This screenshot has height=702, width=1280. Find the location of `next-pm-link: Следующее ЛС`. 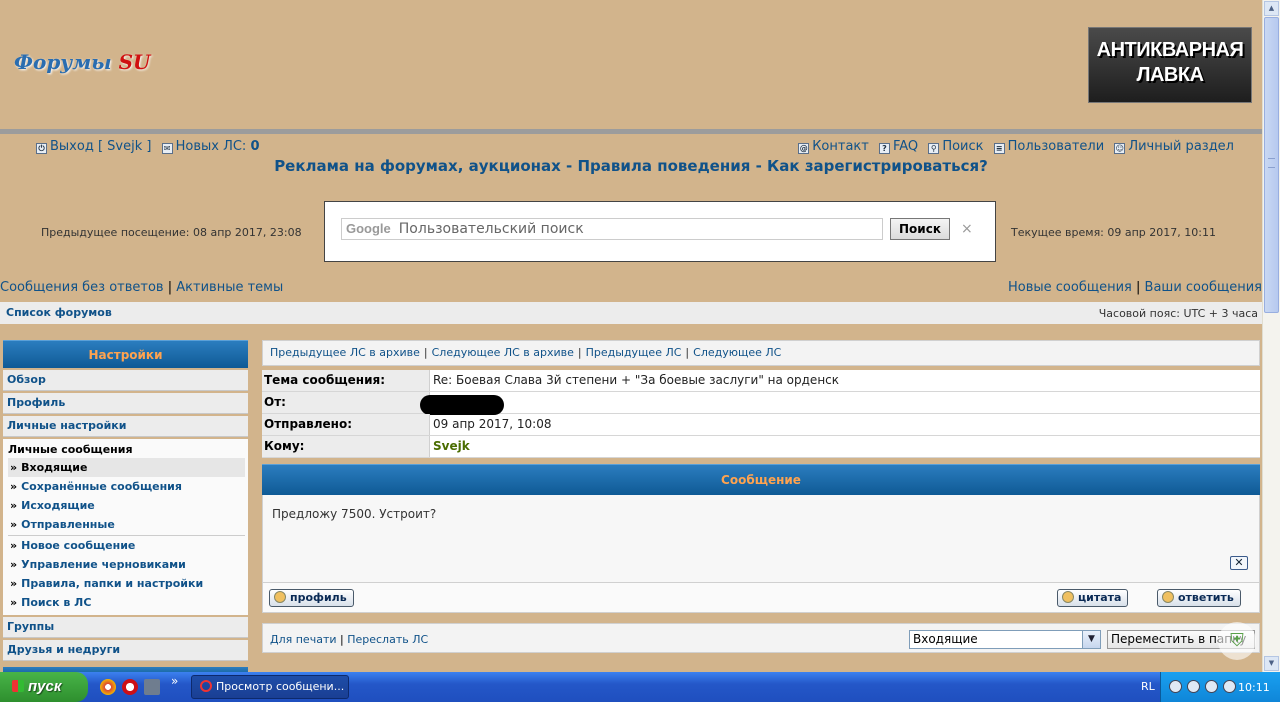

next-pm-link: Следующее ЛС is located at coordinates (737, 352).